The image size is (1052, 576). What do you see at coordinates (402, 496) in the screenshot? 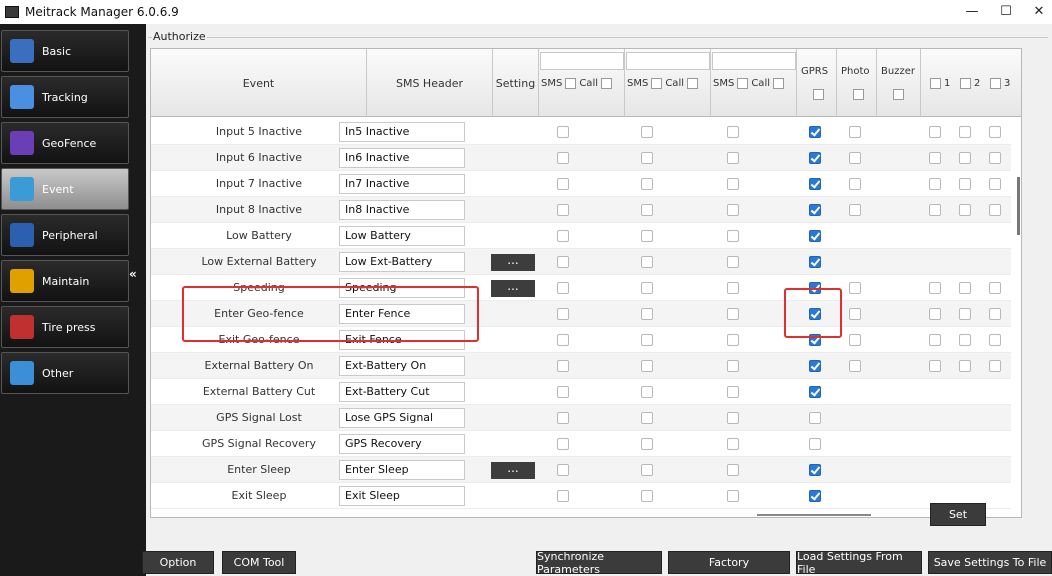
I see `sms-header-input: Exit Sleep` at bounding box center [402, 496].